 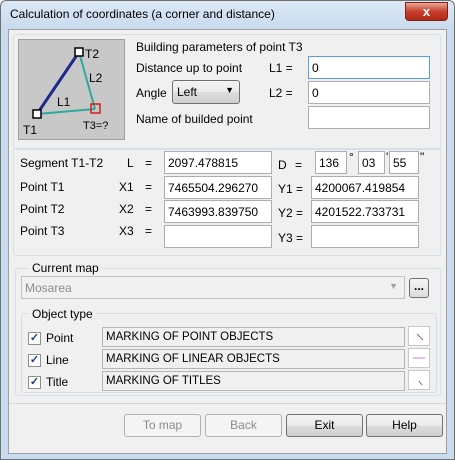 I want to click on degree-symbol: °, so click(x=351, y=157).